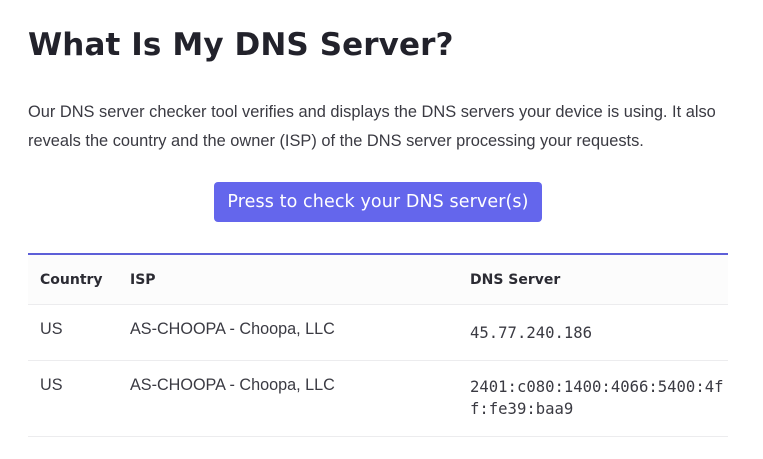  Describe the element at coordinates (593, 332) in the screenshot. I see `cell-dns-server: 45.77.240.186` at that location.